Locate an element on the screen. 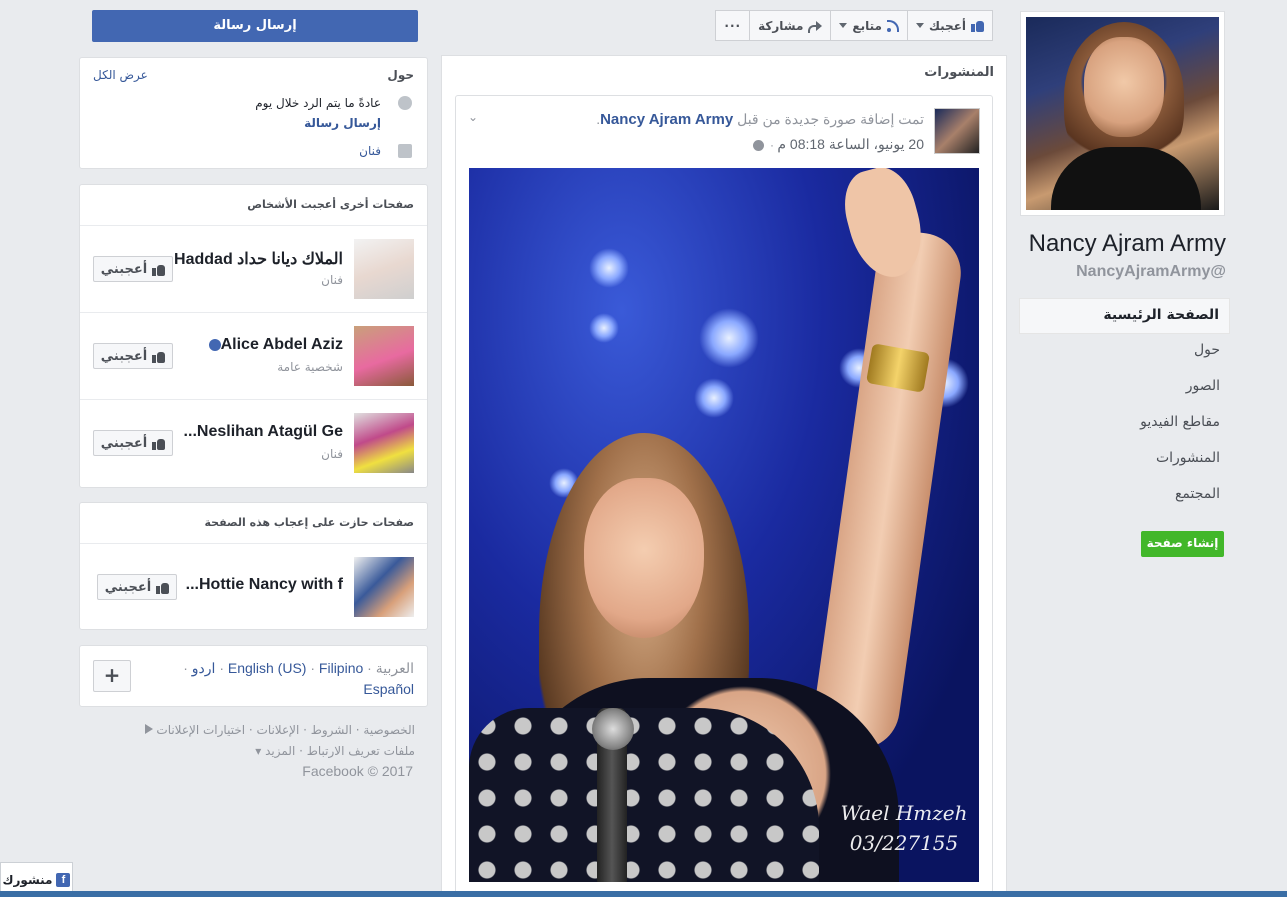 The height and width of the screenshot is (897, 1287). watermark-name: Wael Hmzeh is located at coordinates (904, 813).